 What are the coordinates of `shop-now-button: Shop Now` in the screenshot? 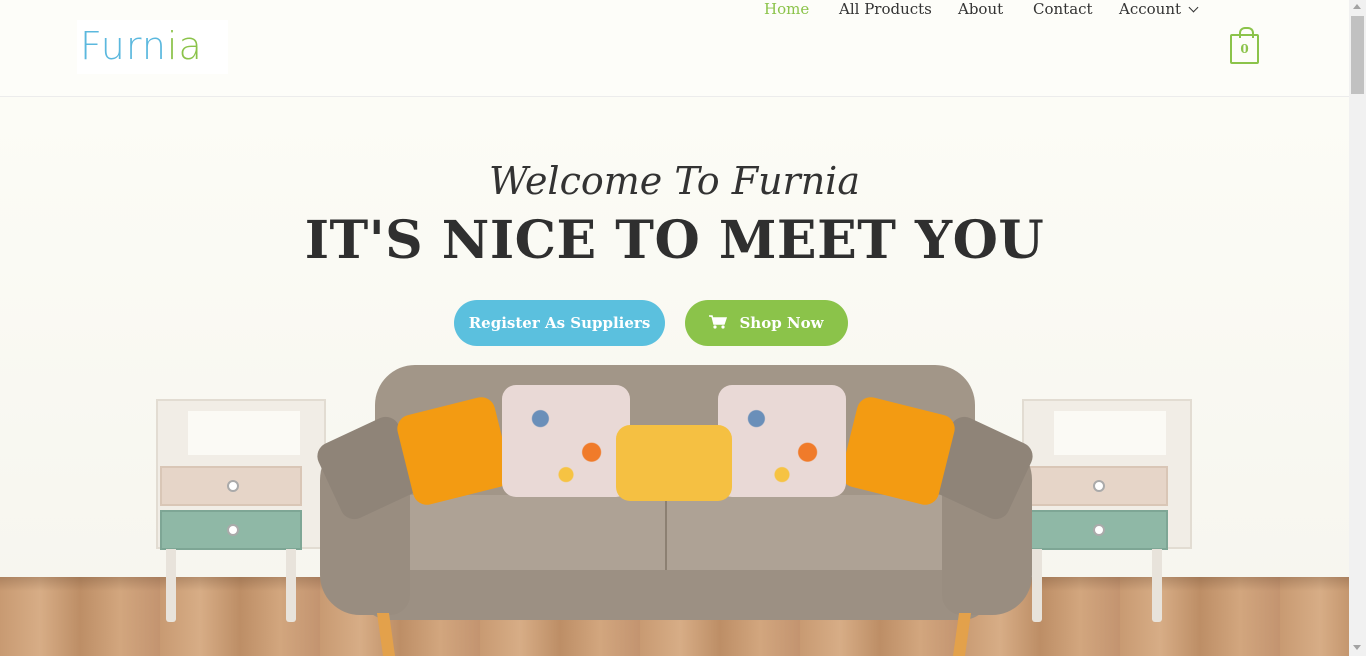 It's located at (766, 323).